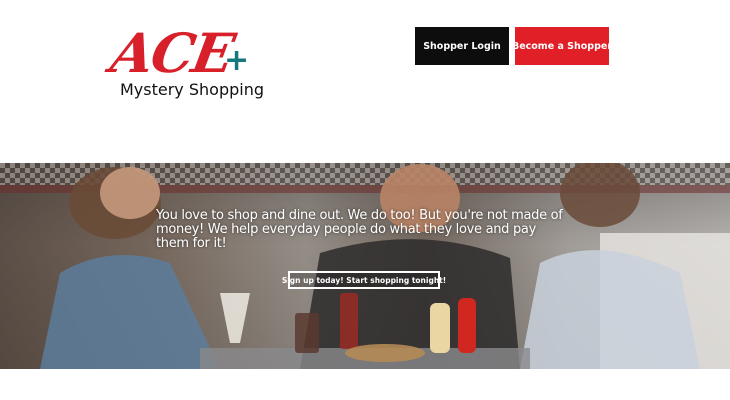 The height and width of the screenshot is (400, 730). What do you see at coordinates (237, 60) in the screenshot?
I see `logo-plus-icon: +` at bounding box center [237, 60].